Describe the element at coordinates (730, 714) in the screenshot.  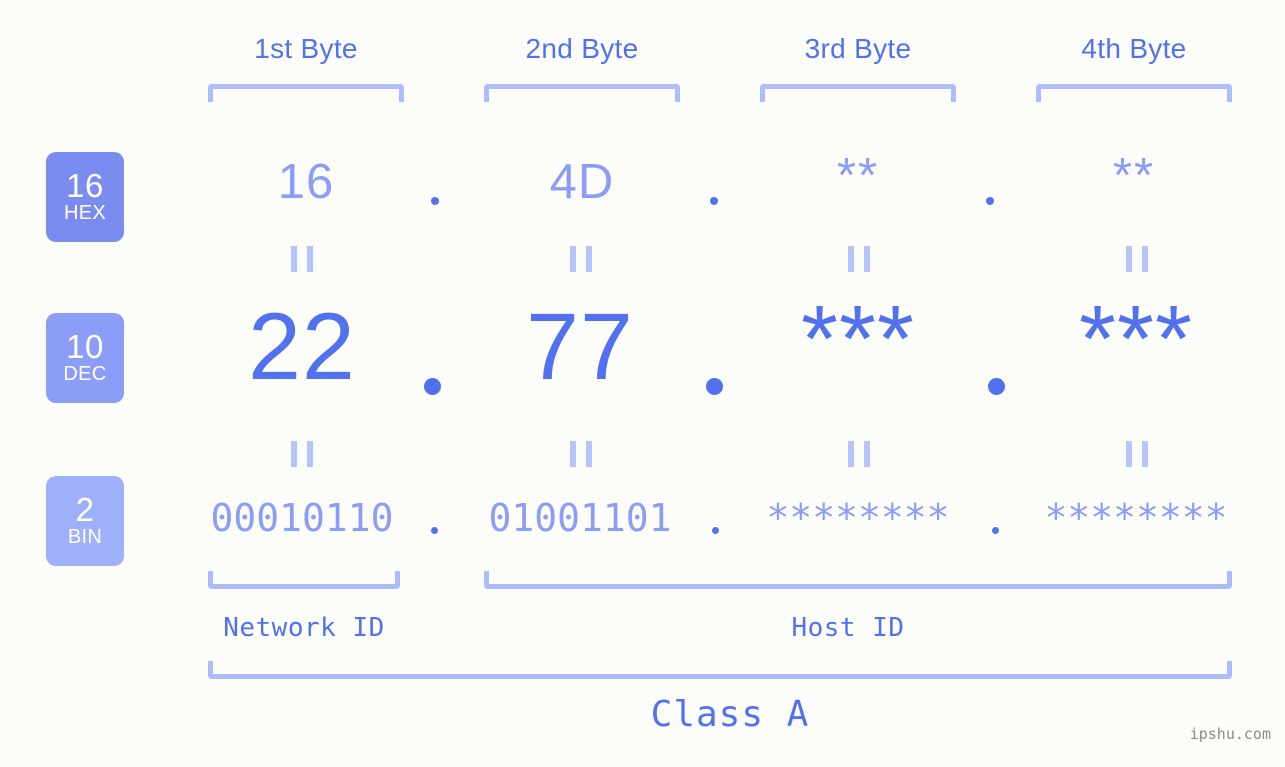
I see `class-label: Class A` at that location.